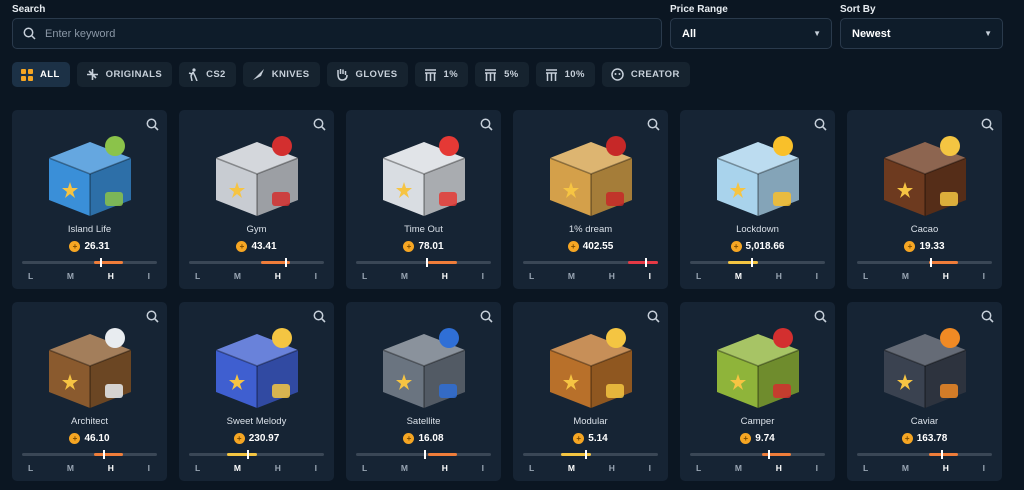 This screenshot has width=1024, height=490. Describe the element at coordinates (367, 74) in the screenshot. I see `filter-gloves: GLOVES` at that location.